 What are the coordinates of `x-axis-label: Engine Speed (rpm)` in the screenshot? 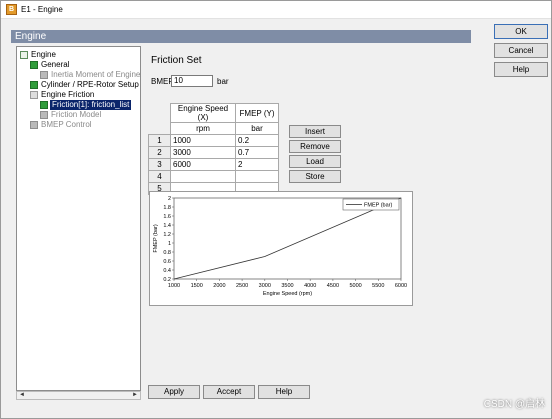 It's located at (287, 294).